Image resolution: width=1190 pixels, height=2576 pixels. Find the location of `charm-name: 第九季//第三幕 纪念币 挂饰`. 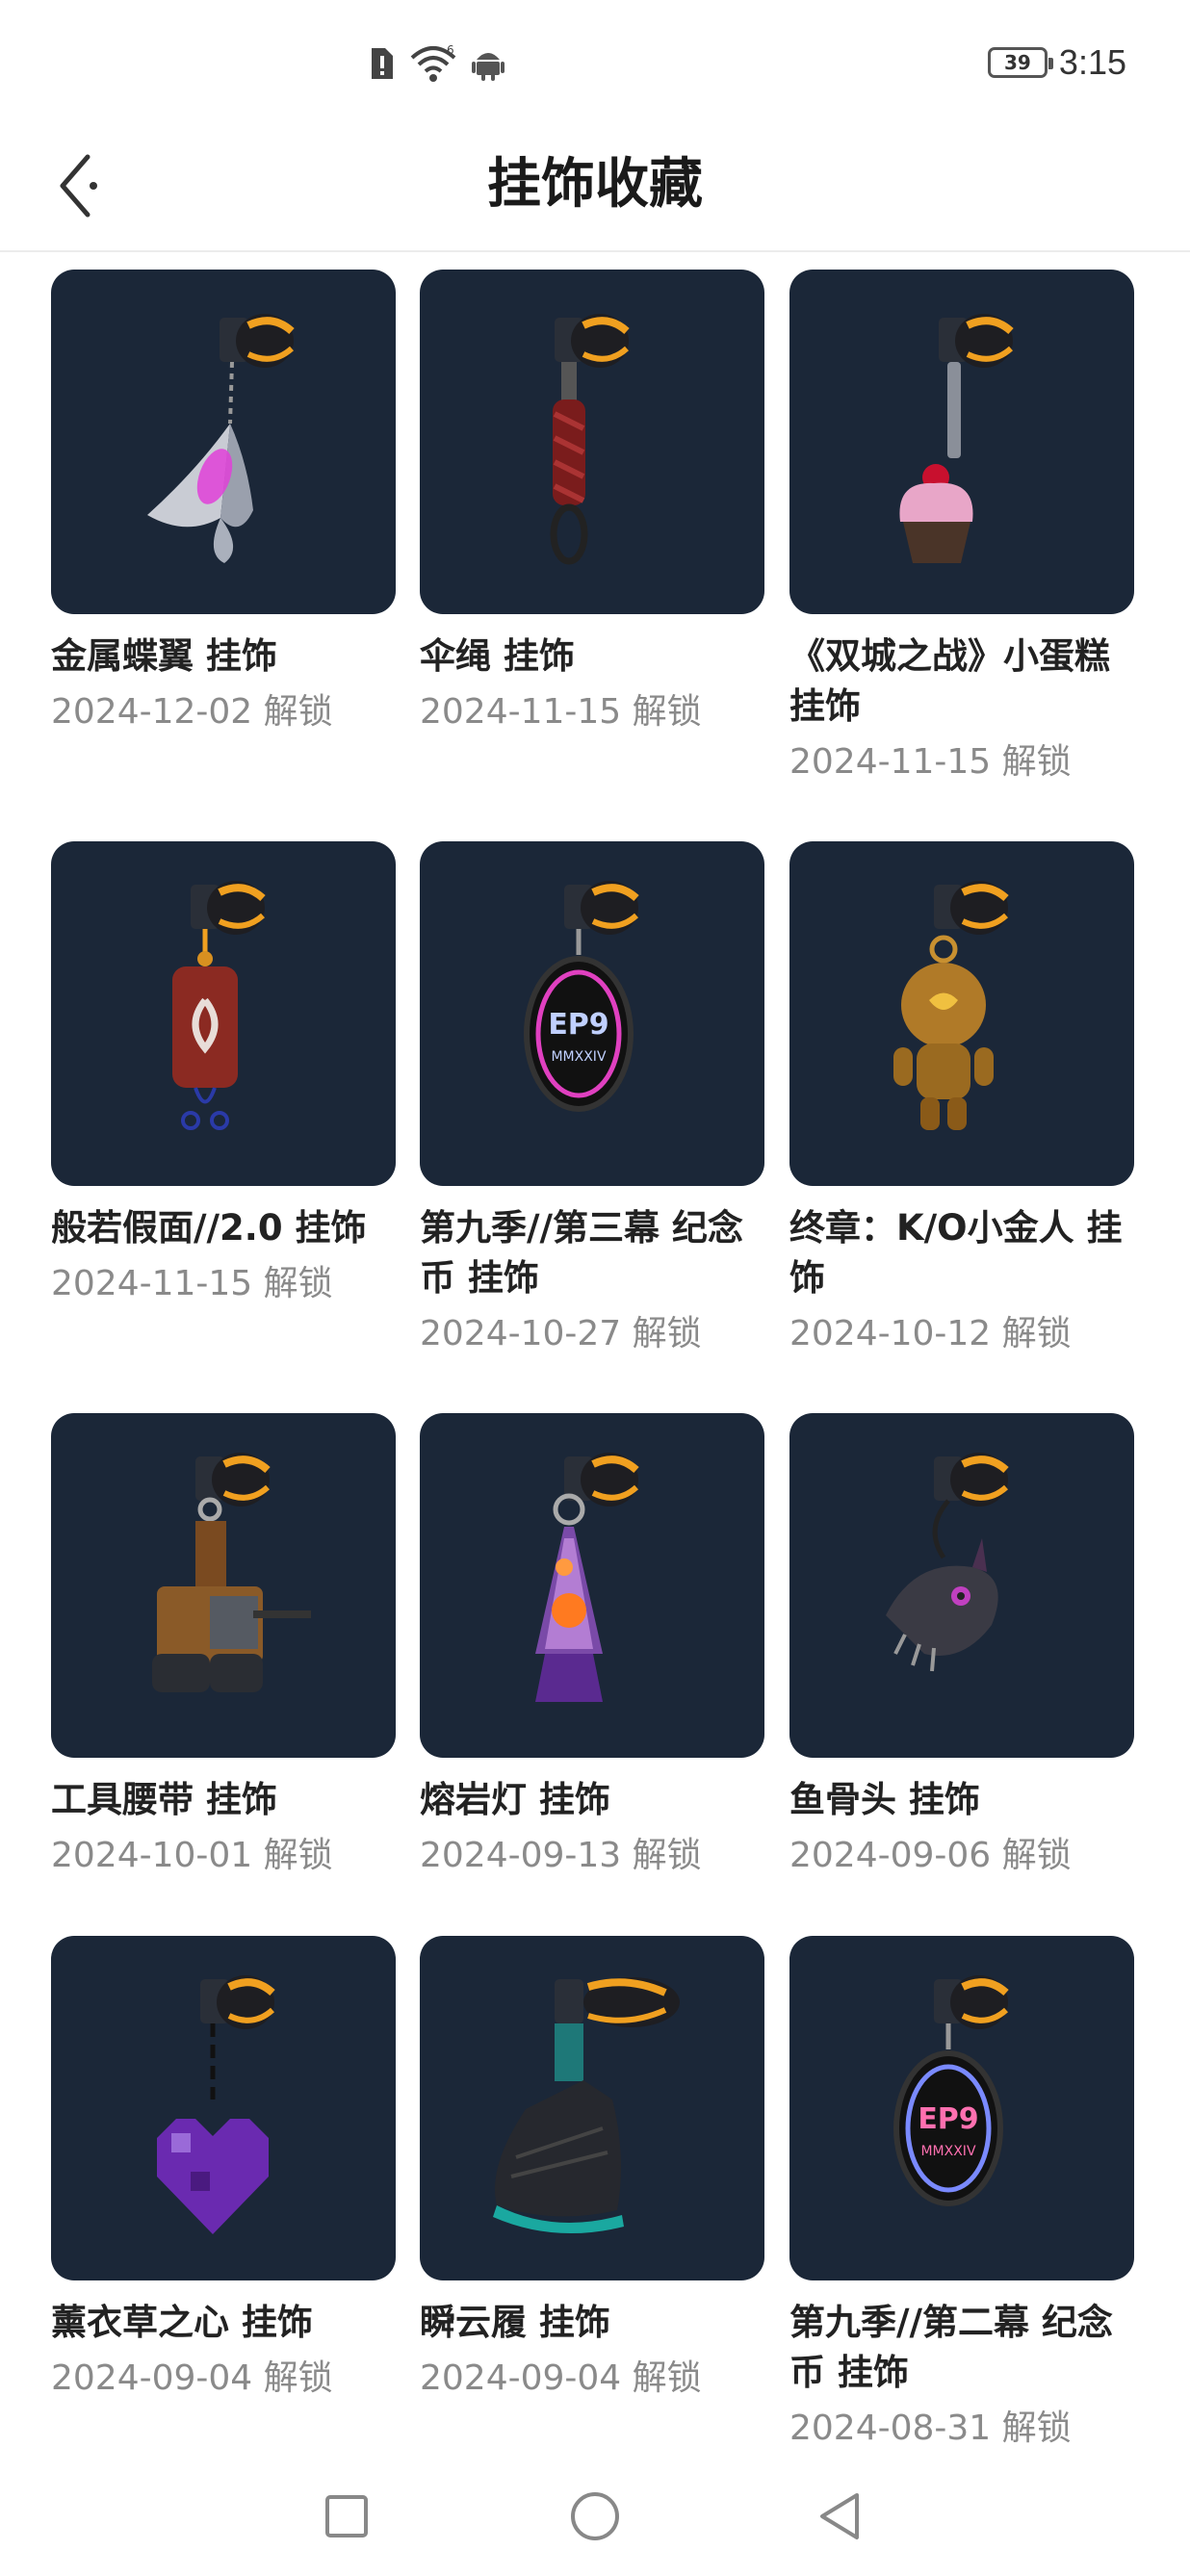

charm-name: 第九季//第三幕 纪念币 挂饰 is located at coordinates (581, 1253).